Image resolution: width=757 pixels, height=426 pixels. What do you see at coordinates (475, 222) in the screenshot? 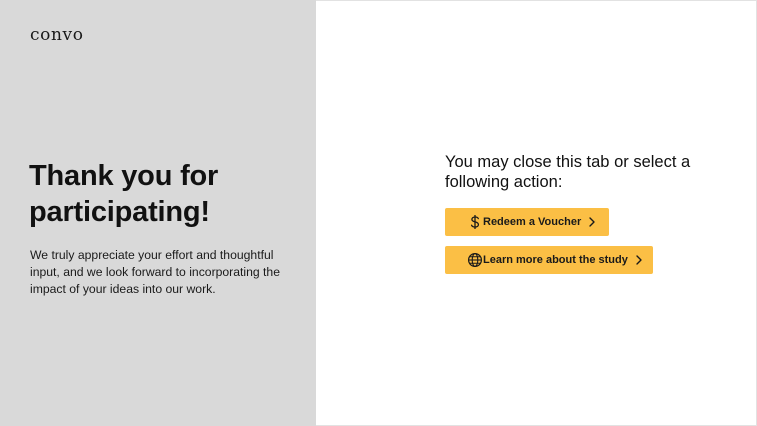
I see `dollar-icon` at bounding box center [475, 222].